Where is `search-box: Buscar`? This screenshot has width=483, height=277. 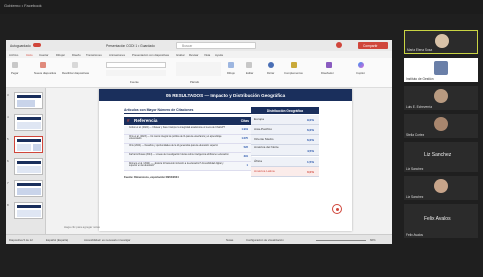
search-box: Buscar is located at coordinates (216, 45).